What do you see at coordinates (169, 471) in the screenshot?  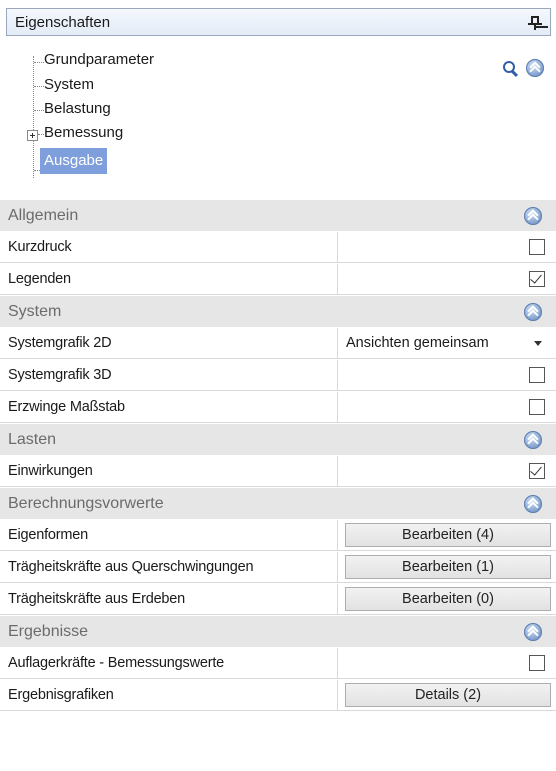 I see `property-label: Einwirkungen` at bounding box center [169, 471].